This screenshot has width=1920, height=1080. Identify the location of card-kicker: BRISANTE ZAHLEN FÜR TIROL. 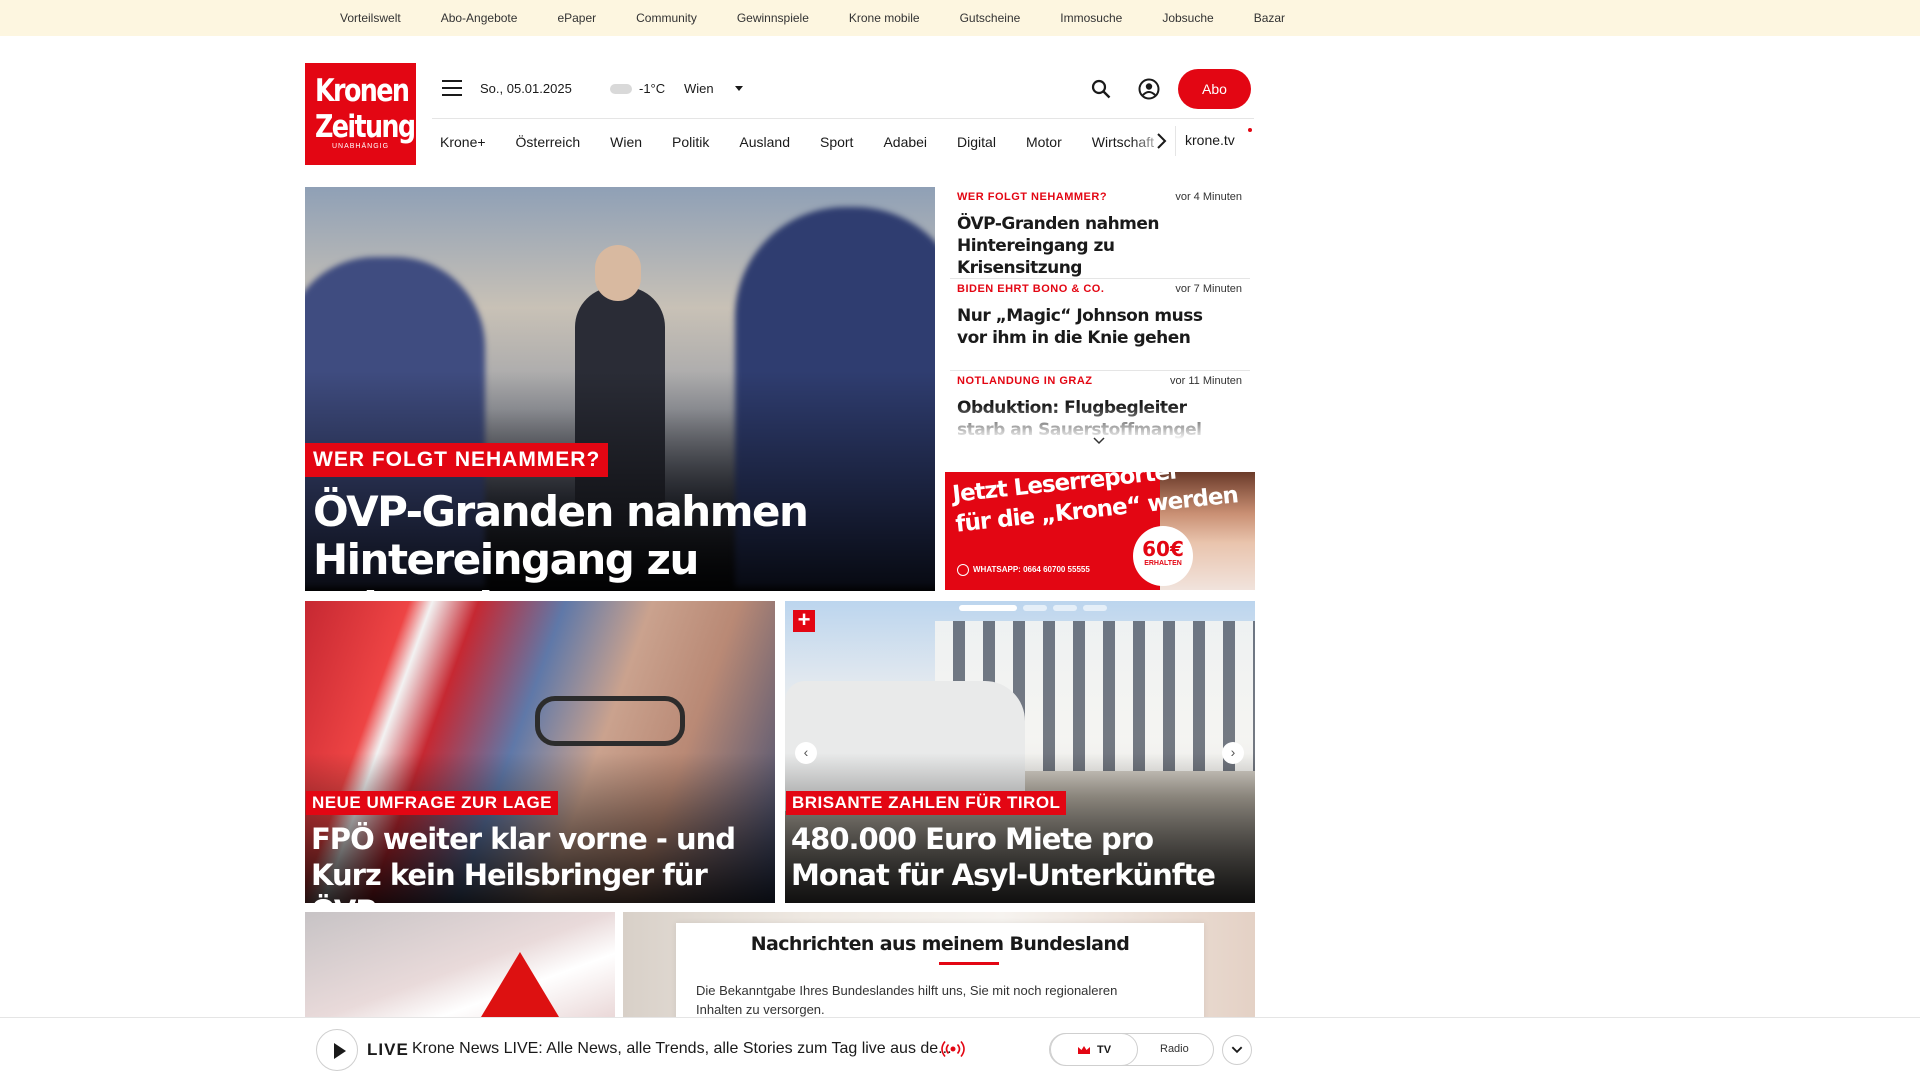
(926, 803).